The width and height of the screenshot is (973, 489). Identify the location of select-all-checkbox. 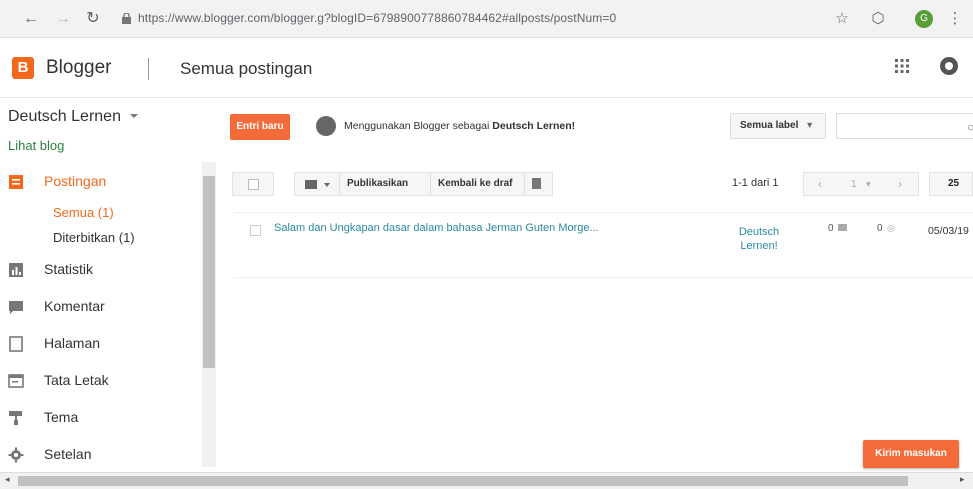
(253, 184).